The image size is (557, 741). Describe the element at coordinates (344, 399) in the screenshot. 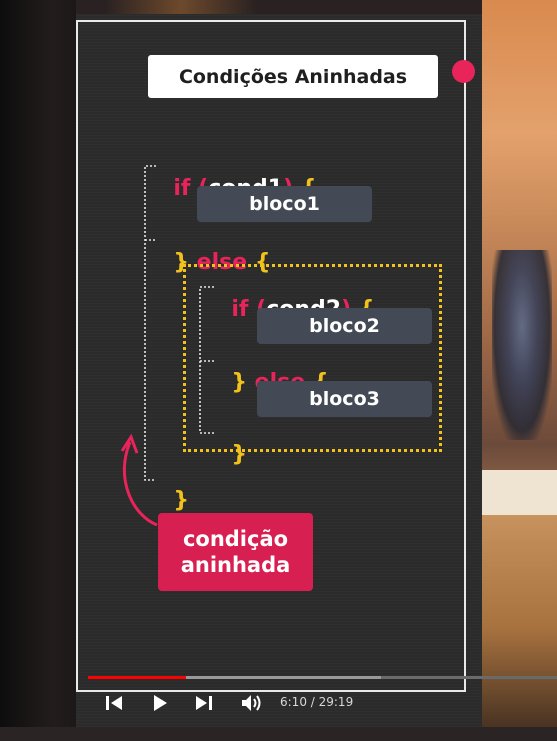

I see `code-block-3: bloco3` at that location.